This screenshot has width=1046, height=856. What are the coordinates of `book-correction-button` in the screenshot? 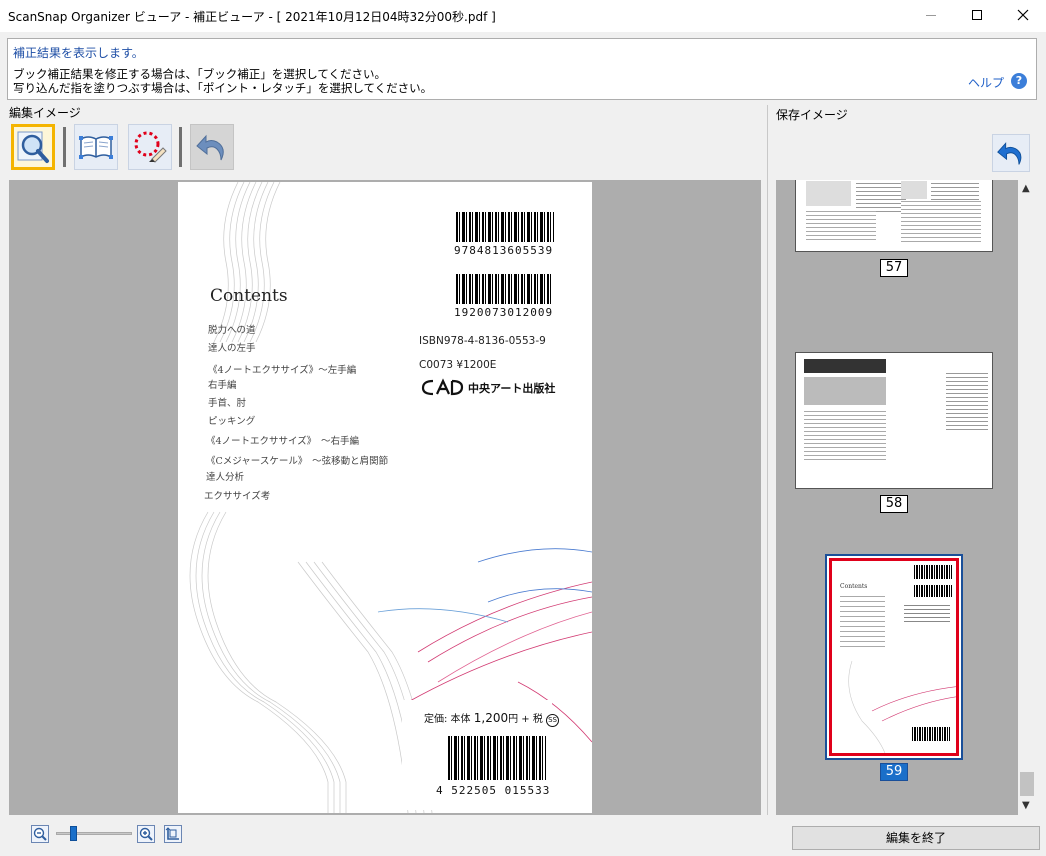 It's located at (96, 147).